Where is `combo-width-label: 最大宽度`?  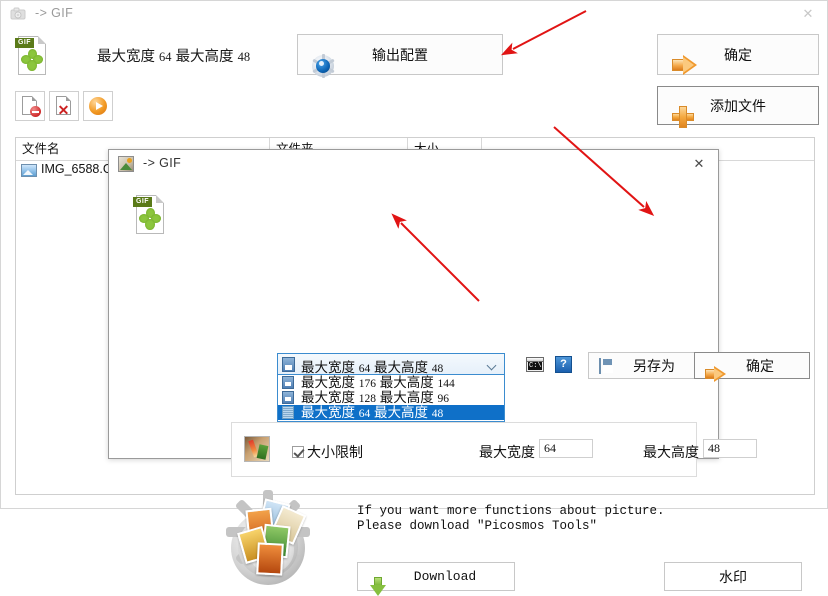
combo-width-label: 最大宽度 is located at coordinates (328, 367).